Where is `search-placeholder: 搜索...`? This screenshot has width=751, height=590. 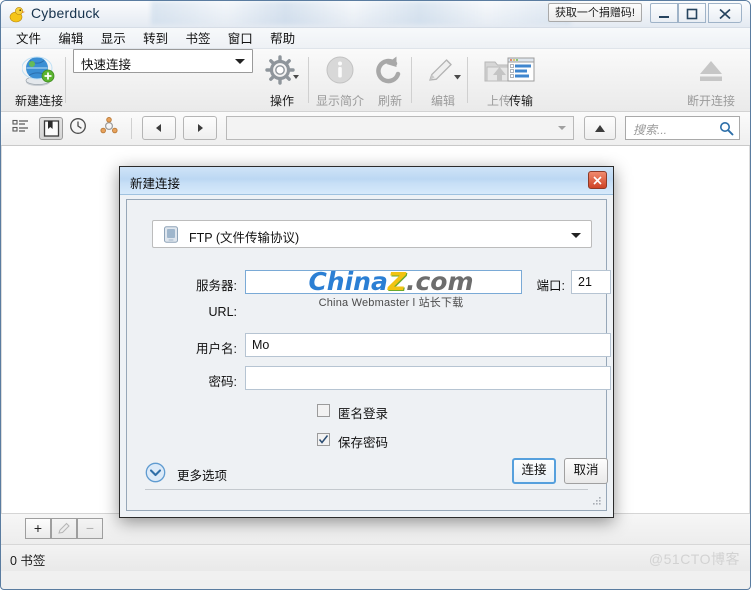 search-placeholder: 搜索... is located at coordinates (650, 130).